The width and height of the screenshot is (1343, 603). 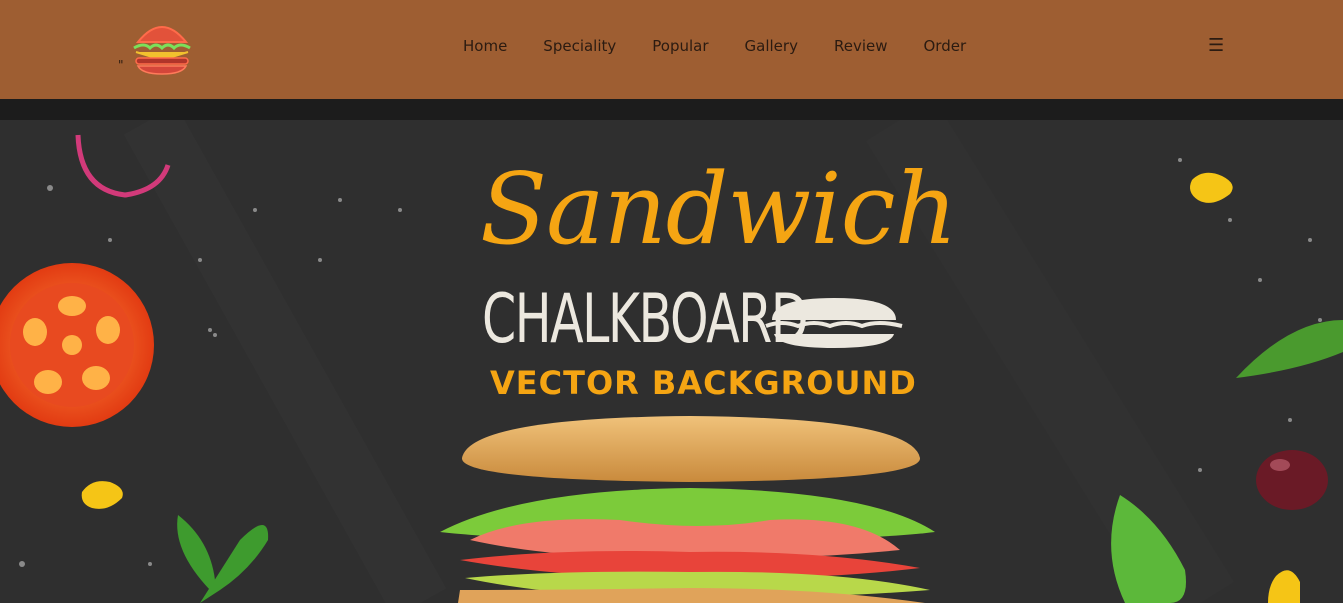 What do you see at coordinates (945, 46) in the screenshot?
I see `nav-order: Order` at bounding box center [945, 46].